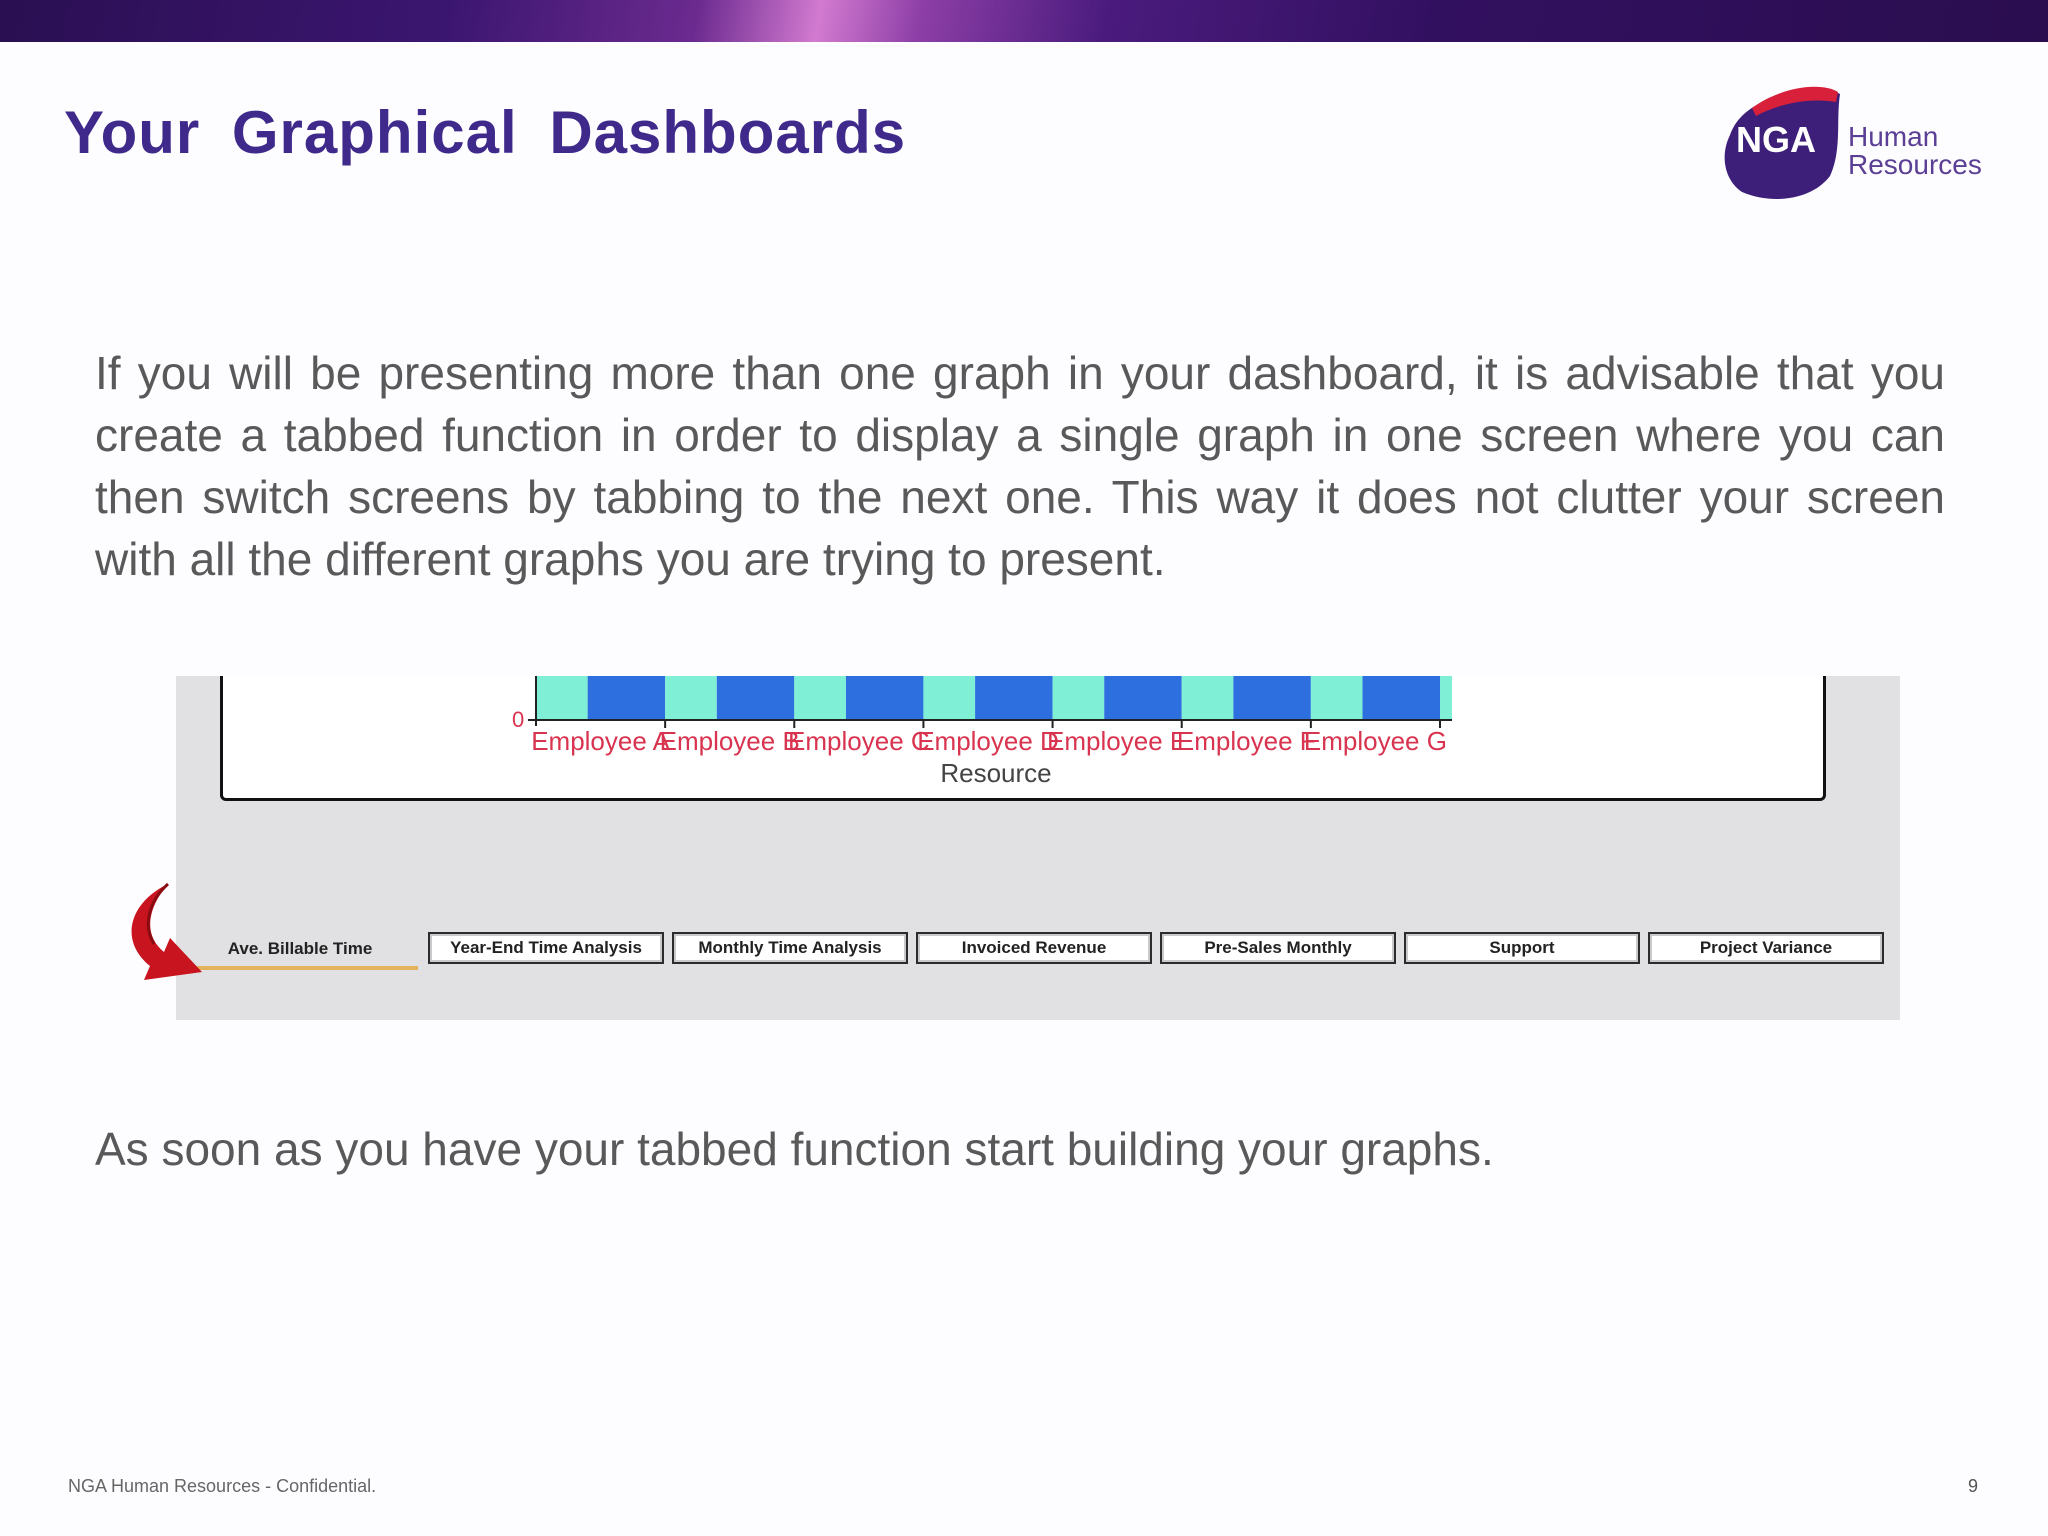 Image resolution: width=2048 pixels, height=1536 pixels. What do you see at coordinates (1278, 948) in the screenshot?
I see `tab-pre-sales-monthly: Pre-Sales Monthly` at bounding box center [1278, 948].